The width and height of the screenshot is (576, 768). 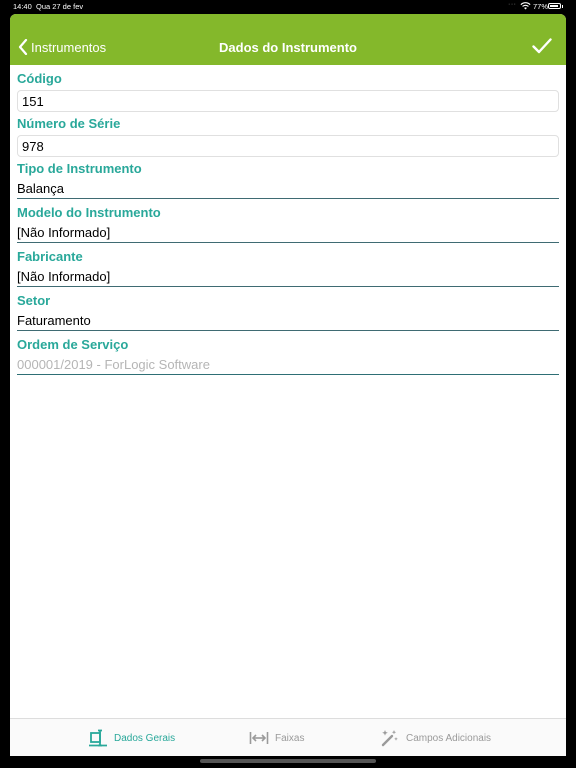 I want to click on range-arrows-icon, so click(x=259, y=738).